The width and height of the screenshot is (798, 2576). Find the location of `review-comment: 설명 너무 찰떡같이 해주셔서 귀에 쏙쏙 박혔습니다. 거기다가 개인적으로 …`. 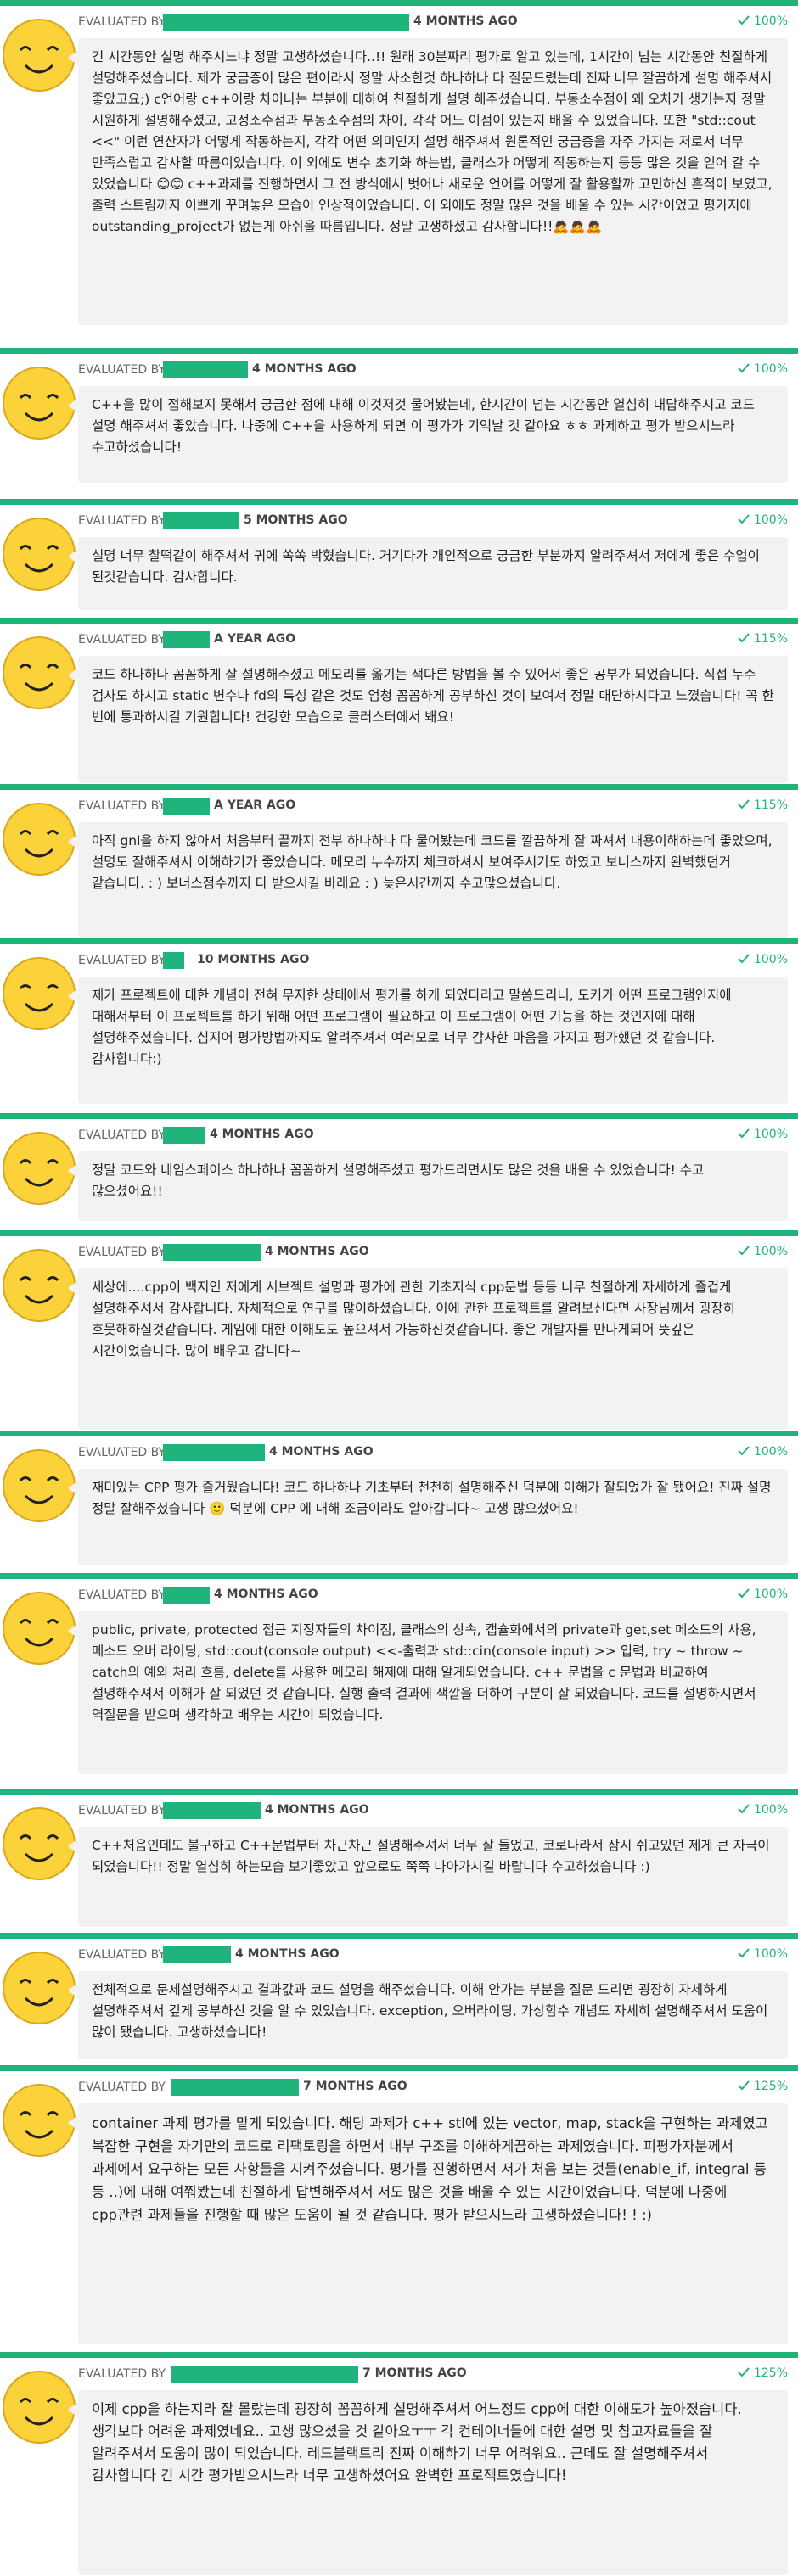

review-comment: 설명 너무 찰떡같이 해주셔서 귀에 쏙쏙 박혔습니다. 거기다가 개인적으로 … is located at coordinates (428, 574).